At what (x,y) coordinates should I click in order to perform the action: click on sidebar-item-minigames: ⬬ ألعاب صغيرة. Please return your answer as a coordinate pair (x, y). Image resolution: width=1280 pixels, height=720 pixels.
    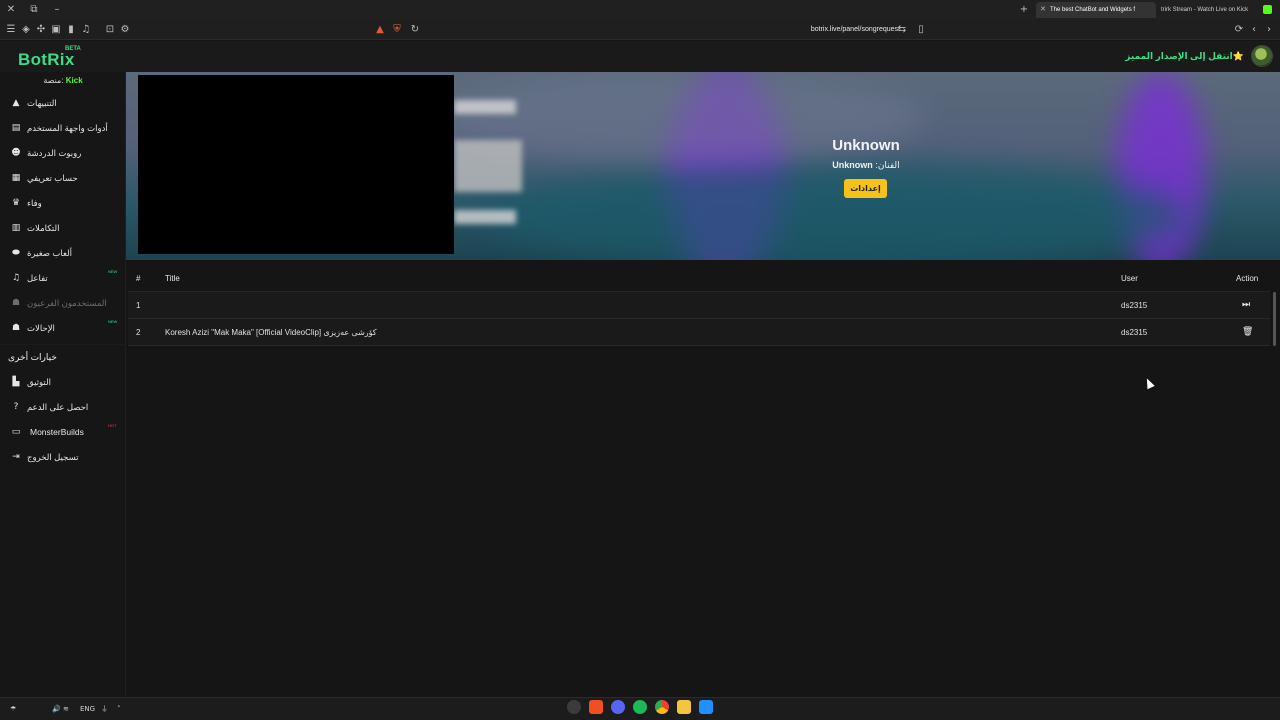
    Looking at the image, I should click on (63, 253).